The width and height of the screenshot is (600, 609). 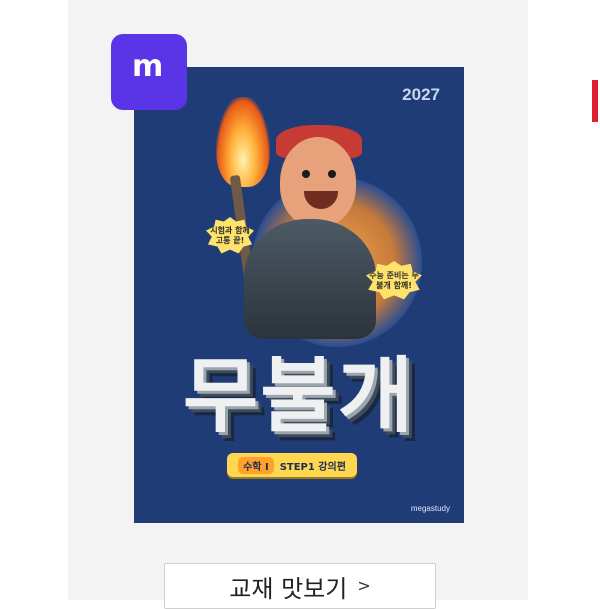 What do you see at coordinates (256, 465) in the screenshot?
I see `subject-label: 수학 I` at bounding box center [256, 465].